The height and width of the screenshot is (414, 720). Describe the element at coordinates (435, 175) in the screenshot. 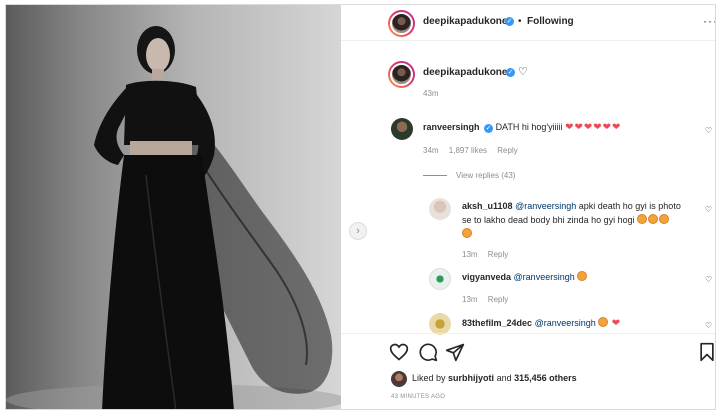

I see `view-replies-line` at that location.